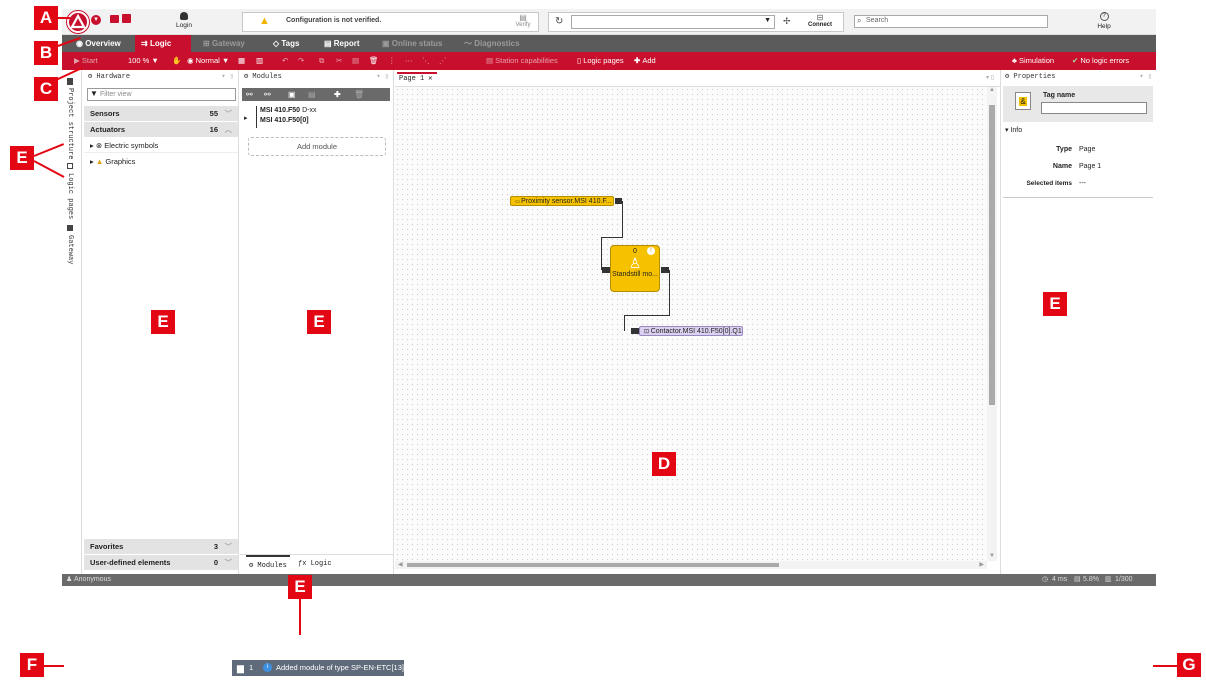 The height and width of the screenshot is (681, 1206). I want to click on pin-icon: ✢, so click(787, 21).